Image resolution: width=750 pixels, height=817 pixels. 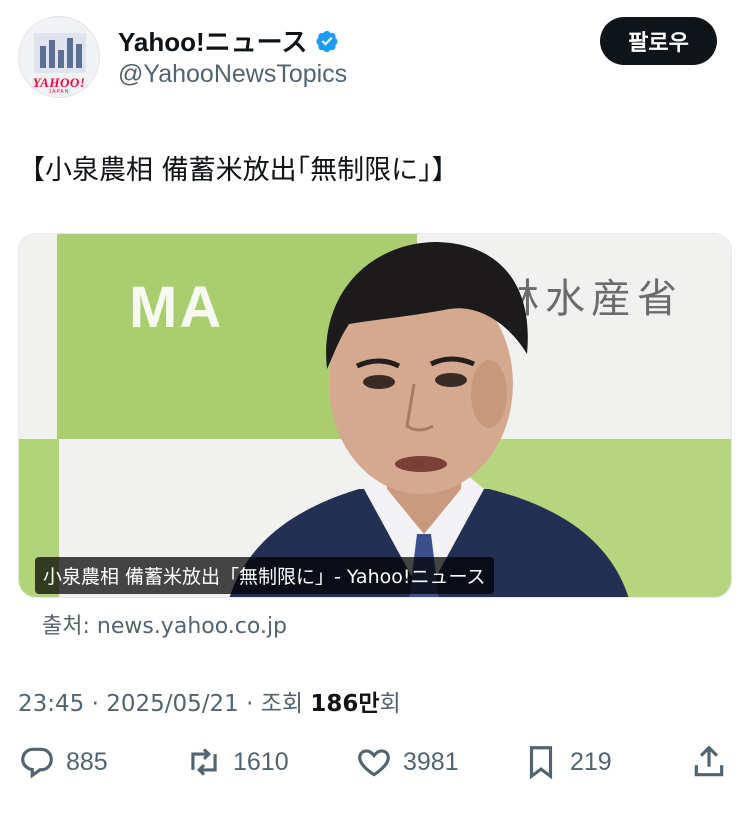 What do you see at coordinates (567, 762) in the screenshot?
I see `bookmark-button: 219` at bounding box center [567, 762].